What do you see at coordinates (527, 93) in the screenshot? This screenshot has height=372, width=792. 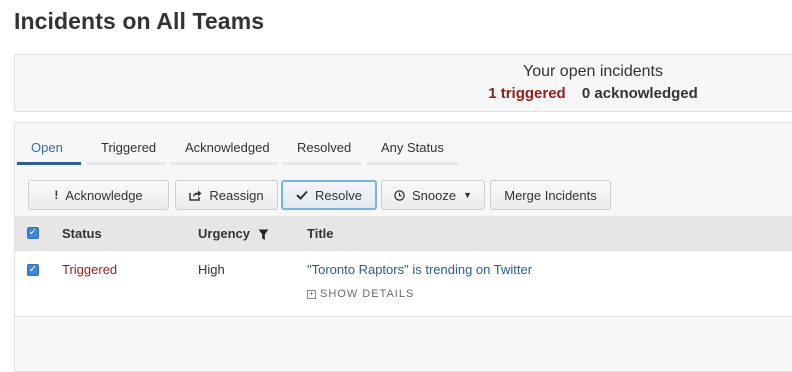 I see `triggered-count-link: 1 triggered` at bounding box center [527, 93].